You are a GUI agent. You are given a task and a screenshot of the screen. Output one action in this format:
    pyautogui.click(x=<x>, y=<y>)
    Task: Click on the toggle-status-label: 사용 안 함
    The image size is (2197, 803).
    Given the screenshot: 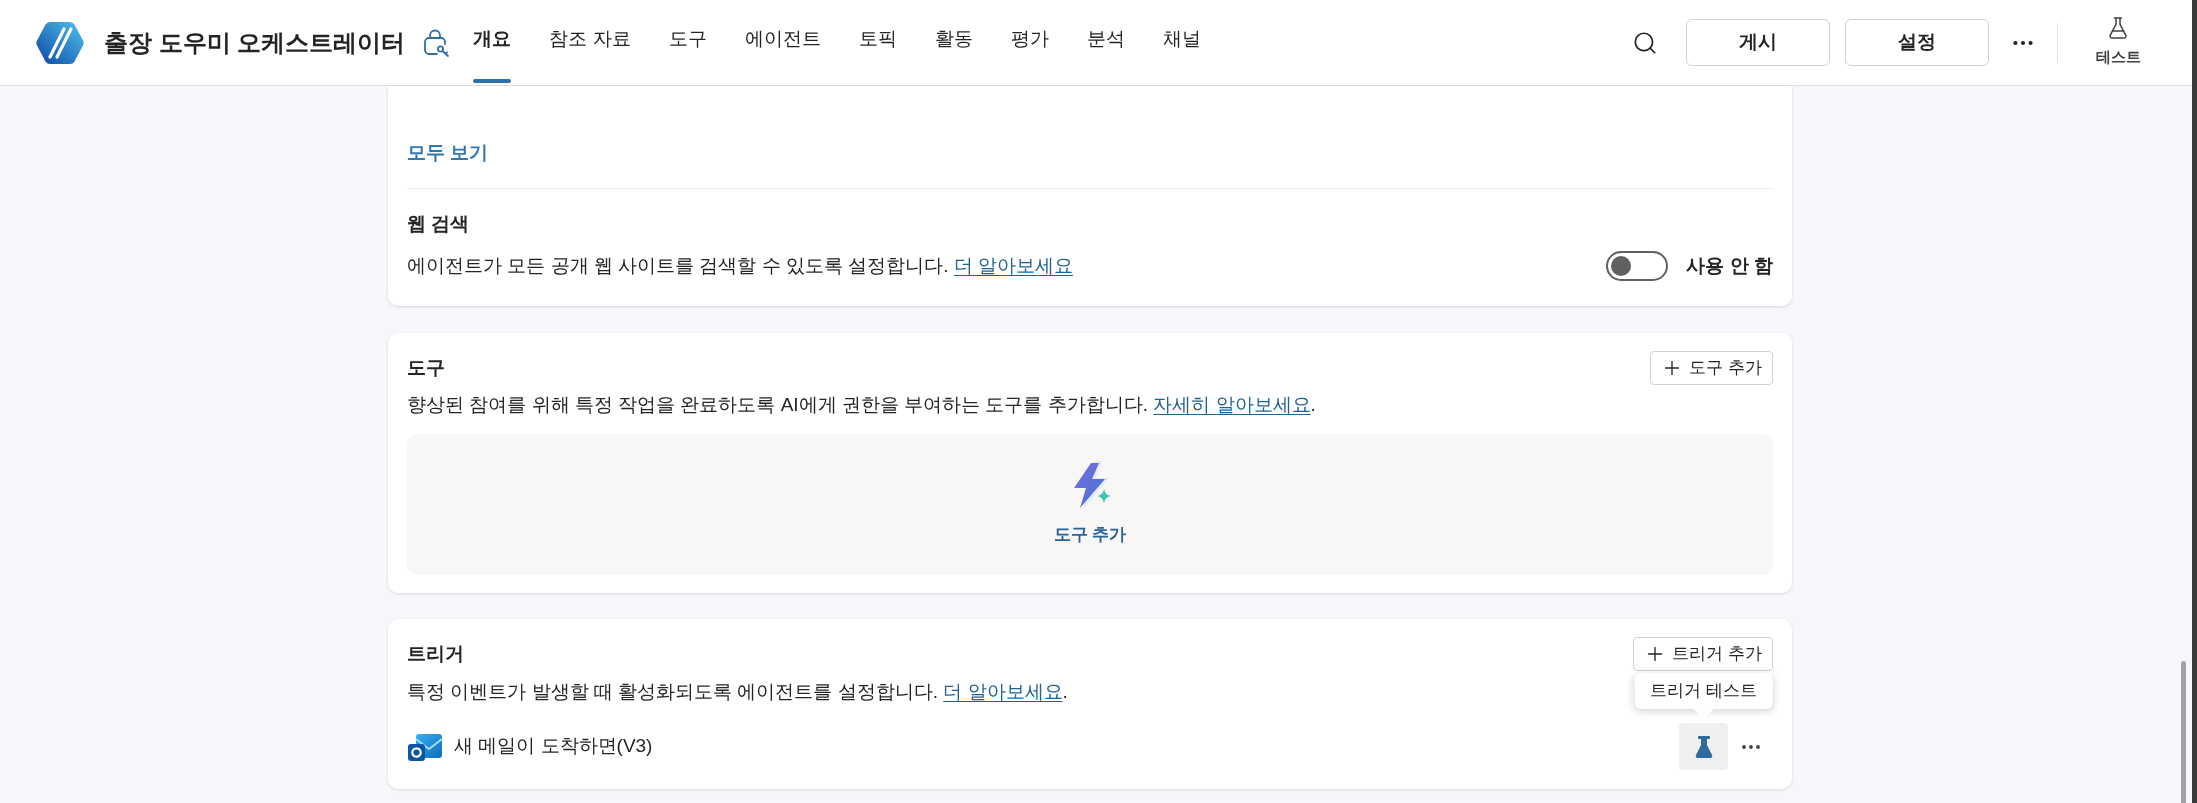 What is the action you would take?
    pyautogui.click(x=1729, y=265)
    